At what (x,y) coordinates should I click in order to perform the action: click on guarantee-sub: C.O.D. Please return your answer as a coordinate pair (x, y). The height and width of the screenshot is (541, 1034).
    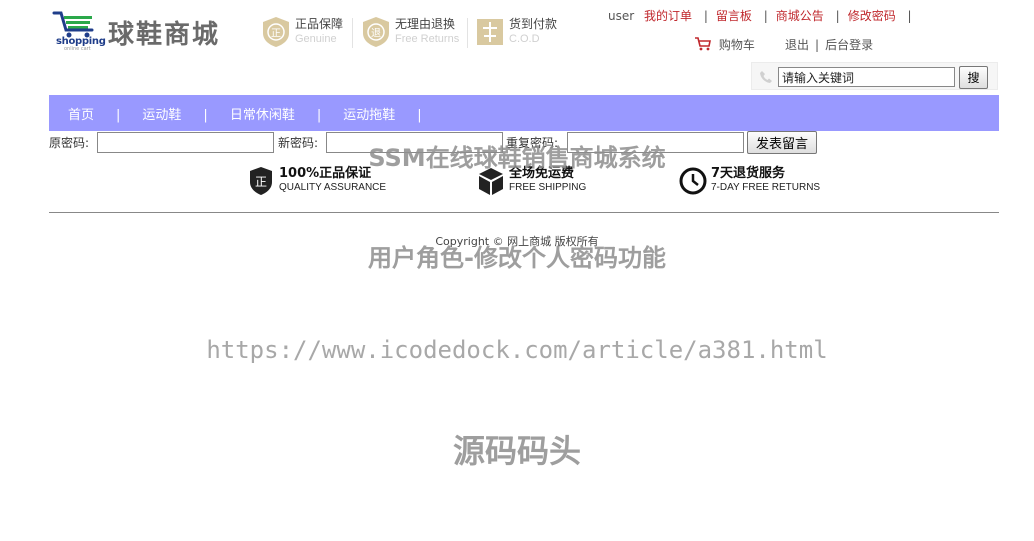
    Looking at the image, I should click on (524, 39).